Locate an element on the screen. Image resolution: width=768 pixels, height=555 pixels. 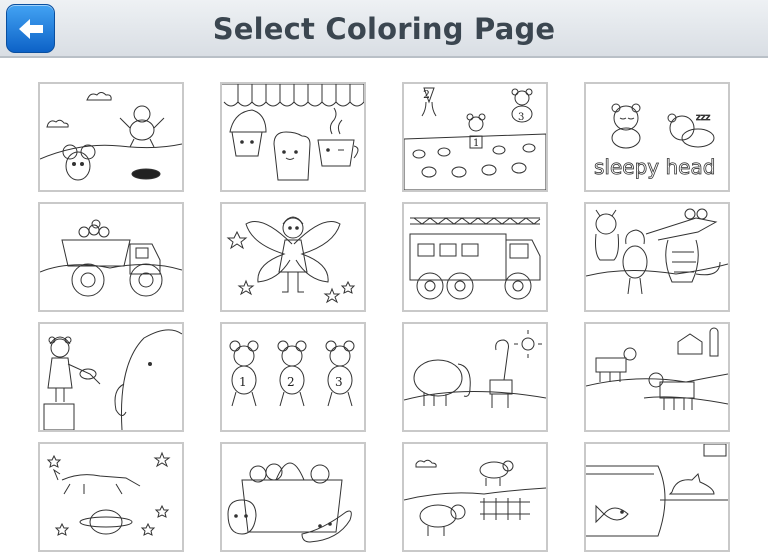
coloring-page-cupcake-toast-coffee is located at coordinates (293, 137).